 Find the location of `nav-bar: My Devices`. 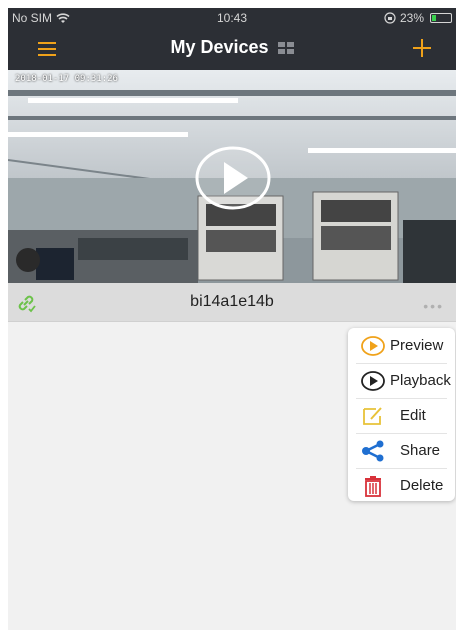

nav-bar: My Devices is located at coordinates (232, 49).